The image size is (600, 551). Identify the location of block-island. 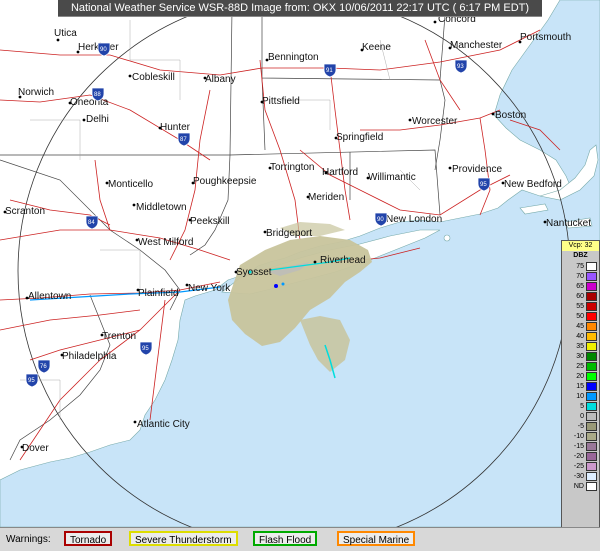
(447, 238).